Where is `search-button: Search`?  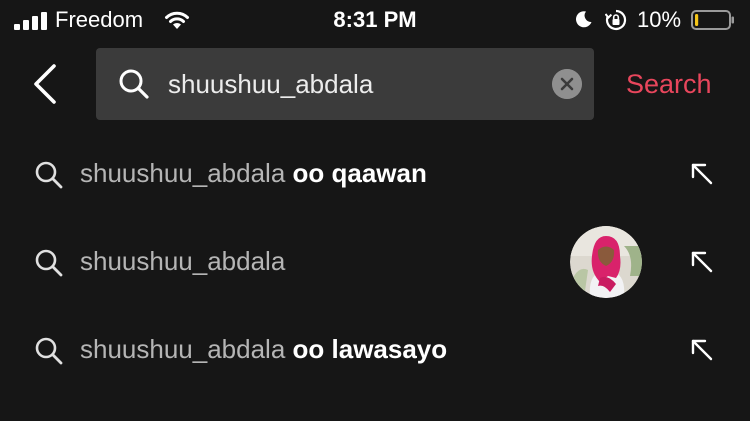 search-button: Search is located at coordinates (669, 84).